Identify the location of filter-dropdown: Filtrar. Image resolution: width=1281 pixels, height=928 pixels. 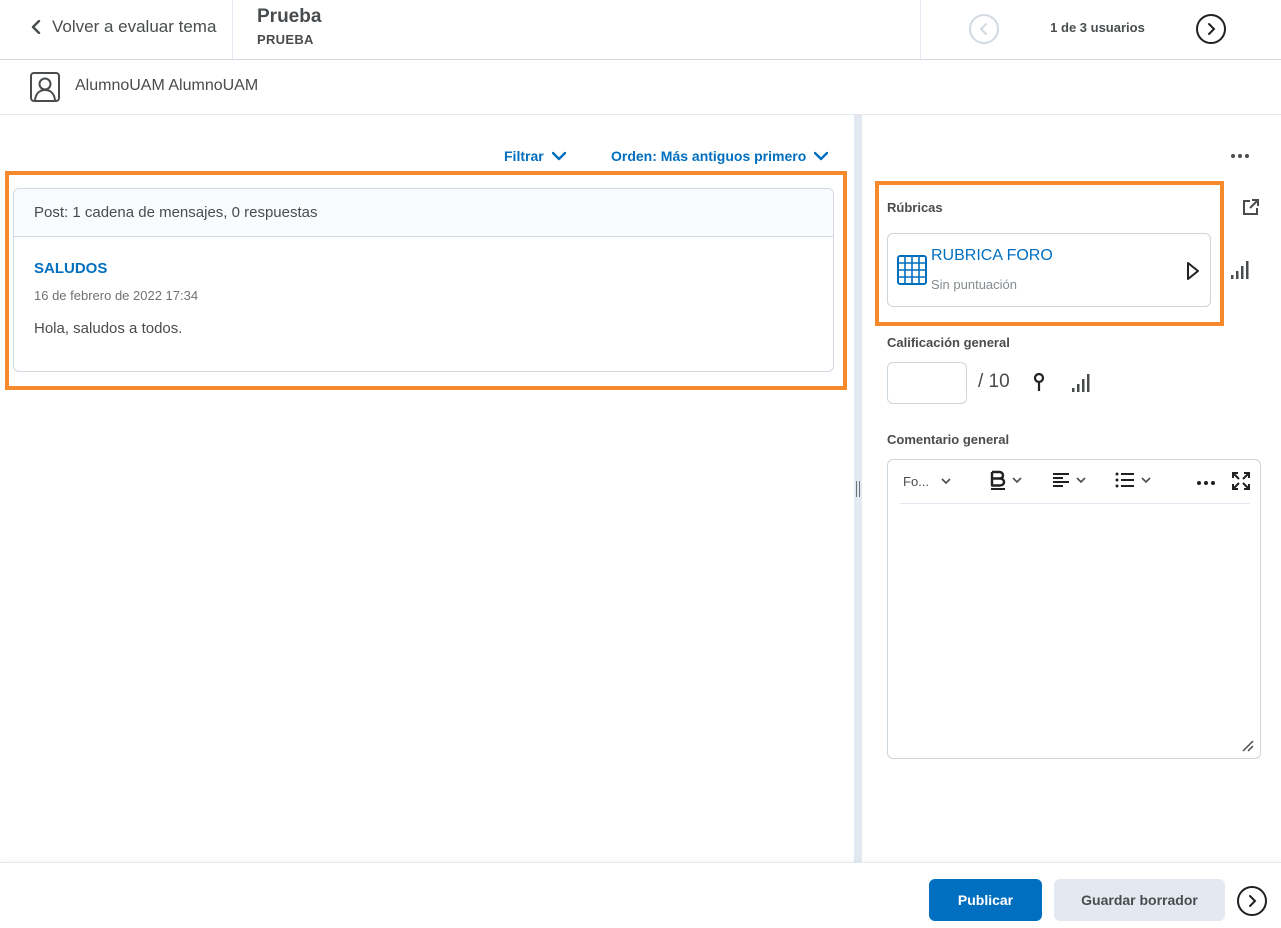
(535, 156).